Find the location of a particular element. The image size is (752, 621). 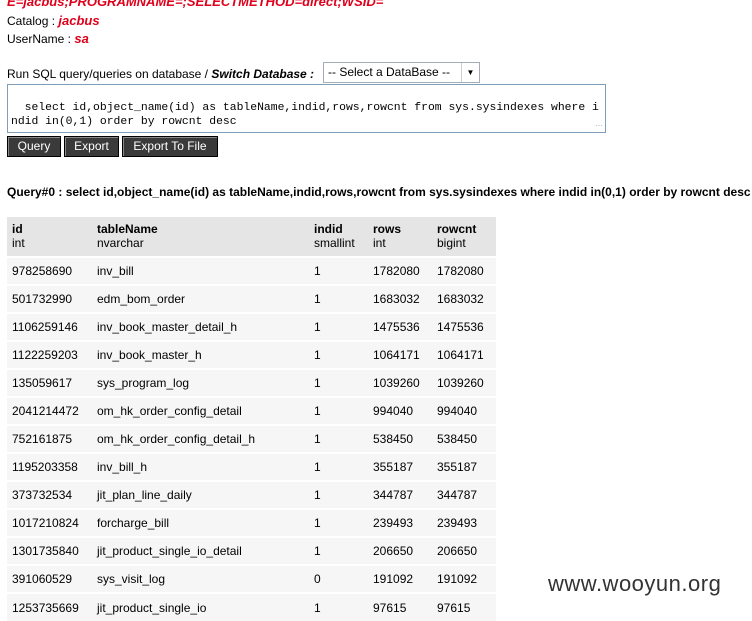

cell-tablename: forcharge_bill is located at coordinates (200, 522).